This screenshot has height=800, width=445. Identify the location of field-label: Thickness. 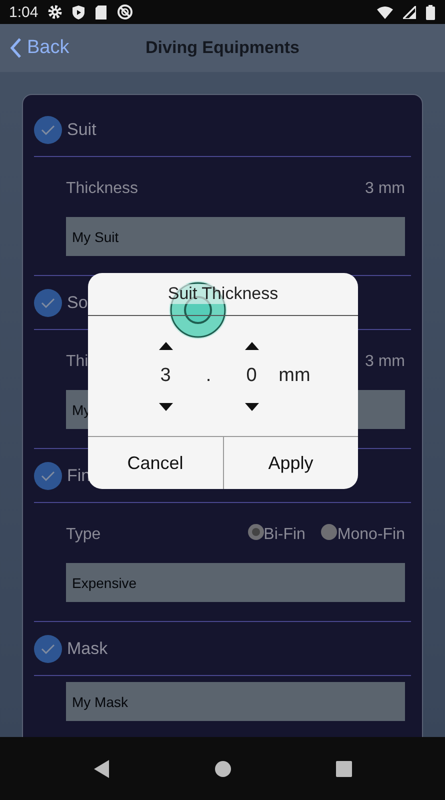
(102, 189).